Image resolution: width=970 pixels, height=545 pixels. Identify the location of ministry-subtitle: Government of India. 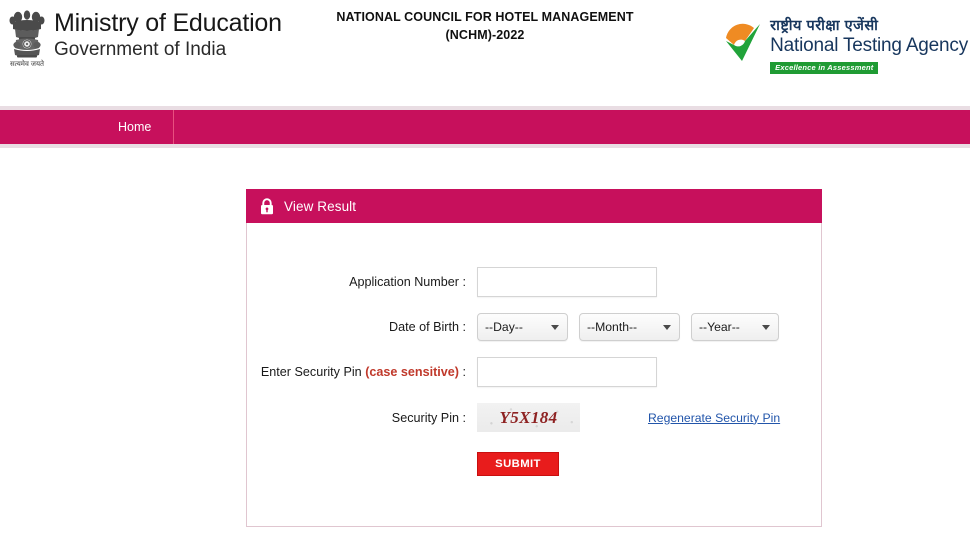
(140, 49).